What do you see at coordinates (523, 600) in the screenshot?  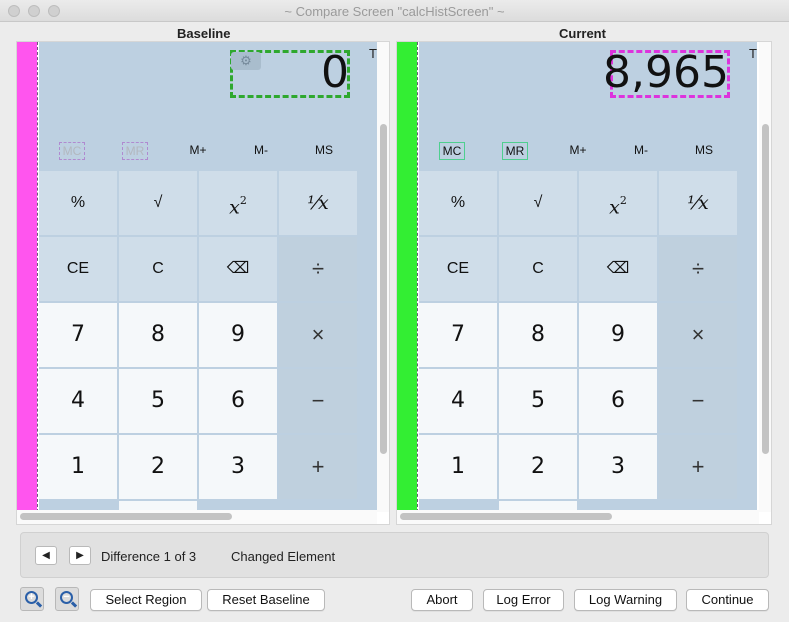 I see `log-error-button: Log Error` at bounding box center [523, 600].